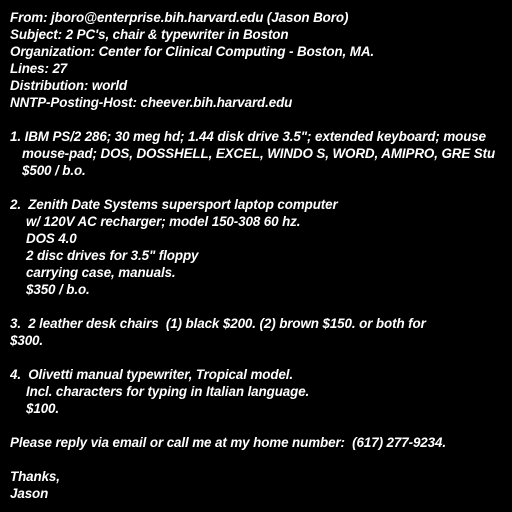 This screenshot has height=512, width=512. Describe the element at coordinates (51, 238) in the screenshot. I see `item2-line3: DOS 4.0` at that location.